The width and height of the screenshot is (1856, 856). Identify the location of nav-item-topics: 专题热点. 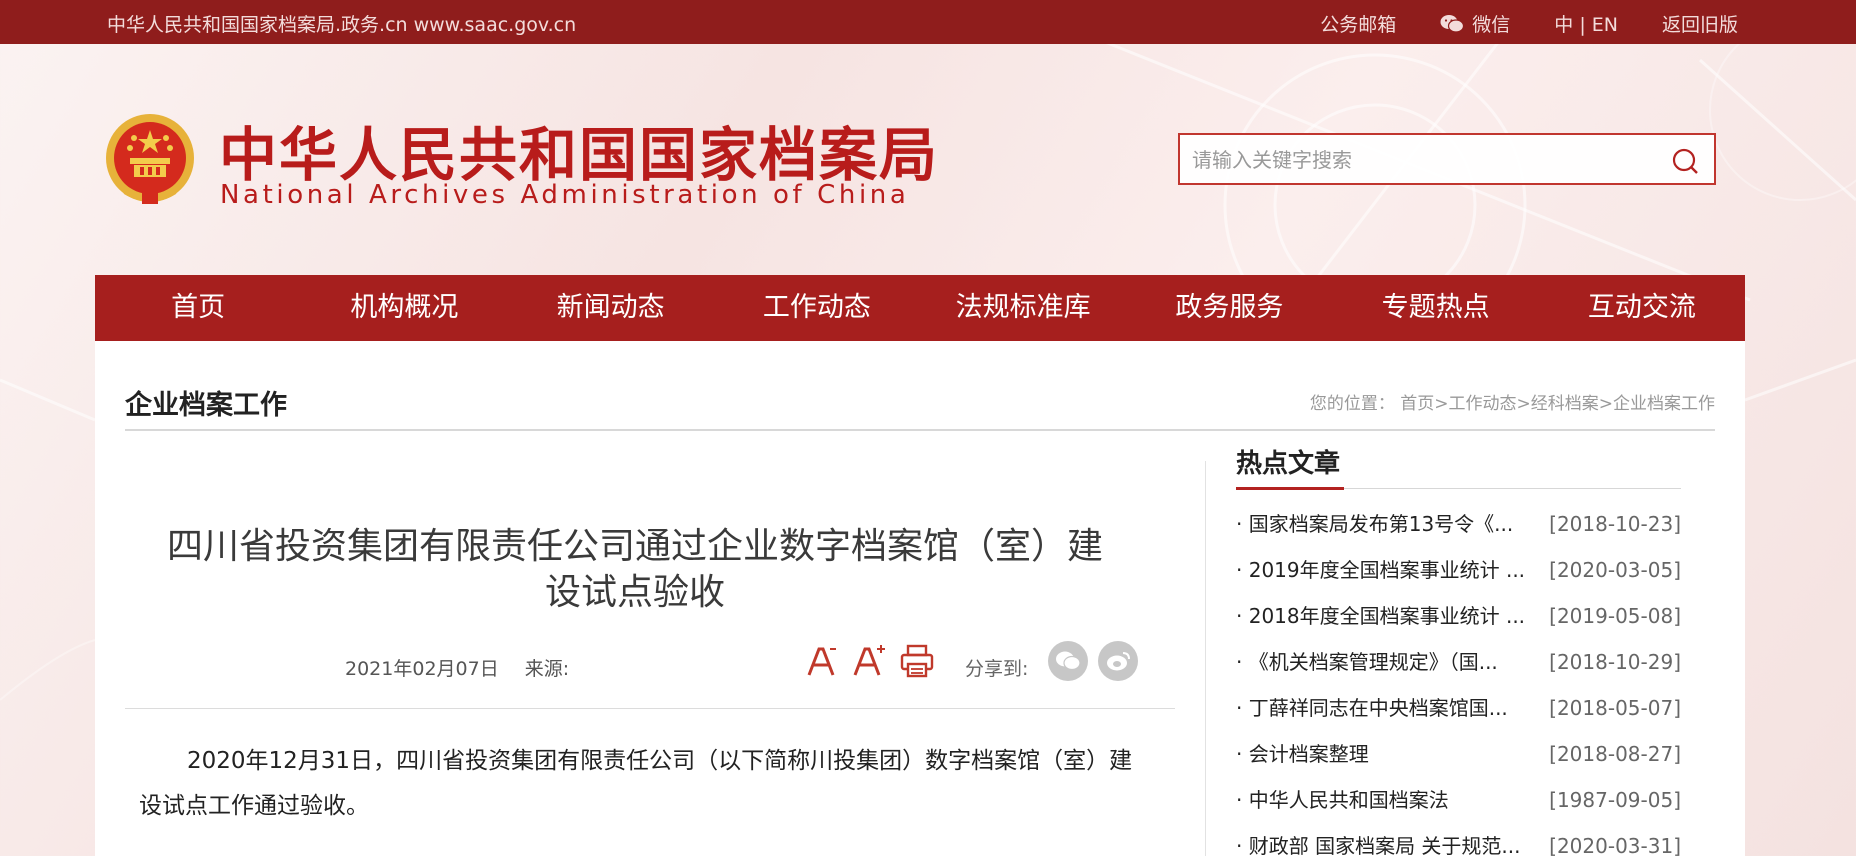
(1436, 308).